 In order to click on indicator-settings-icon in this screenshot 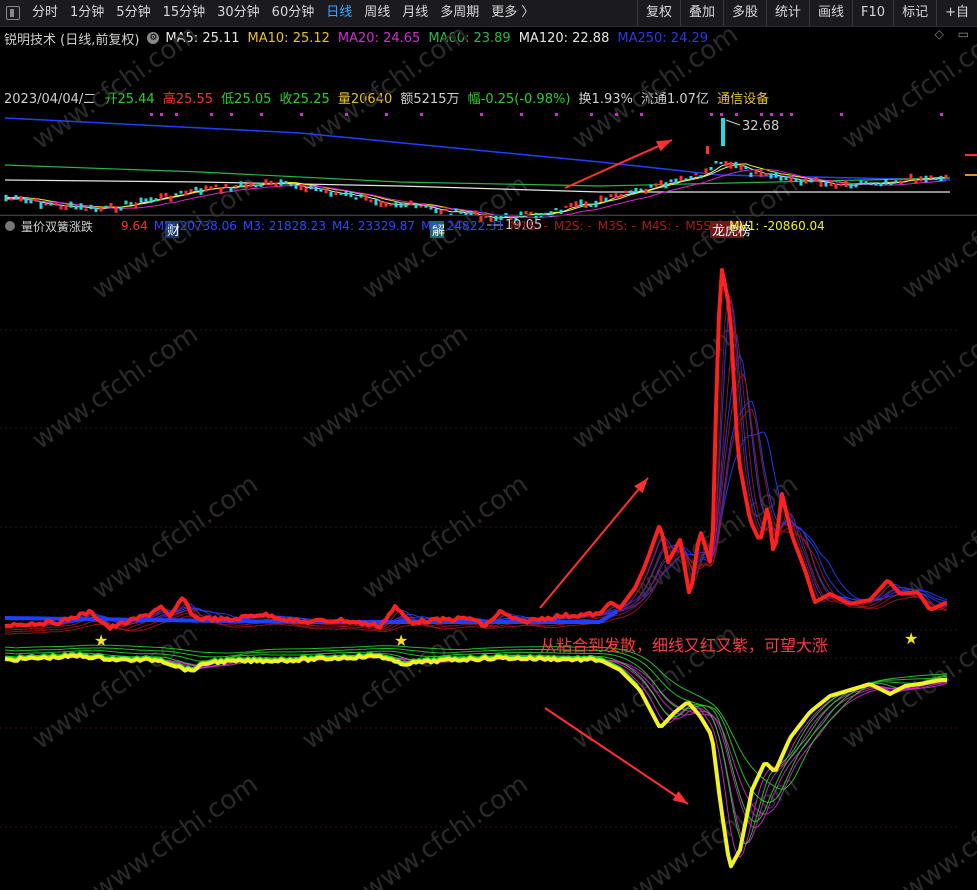, I will do `click(10, 226)`.